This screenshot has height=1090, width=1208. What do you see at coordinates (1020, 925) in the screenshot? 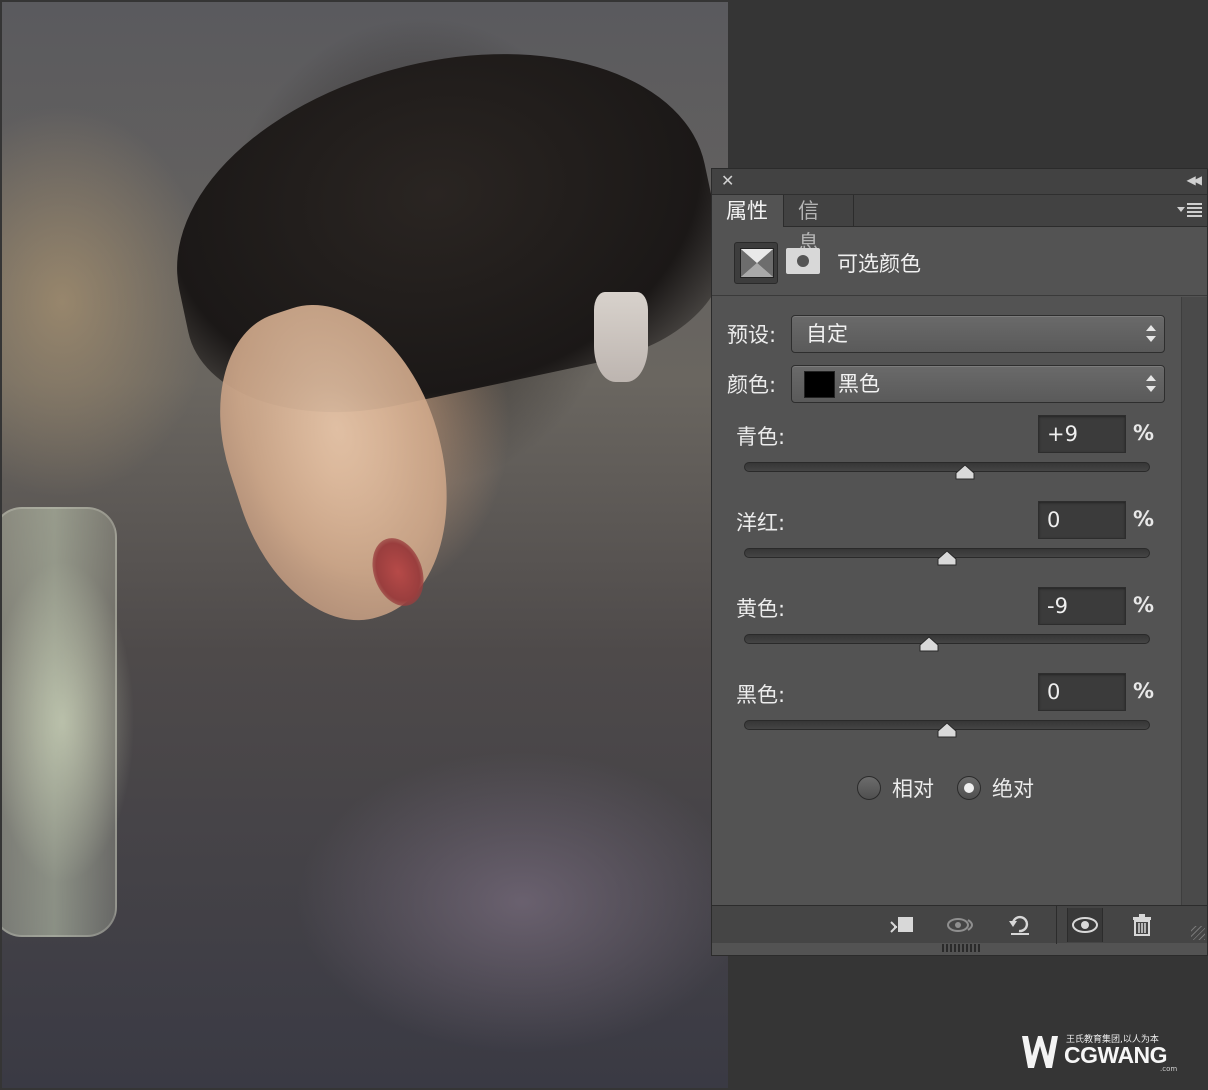
I see `reset-icon` at bounding box center [1020, 925].